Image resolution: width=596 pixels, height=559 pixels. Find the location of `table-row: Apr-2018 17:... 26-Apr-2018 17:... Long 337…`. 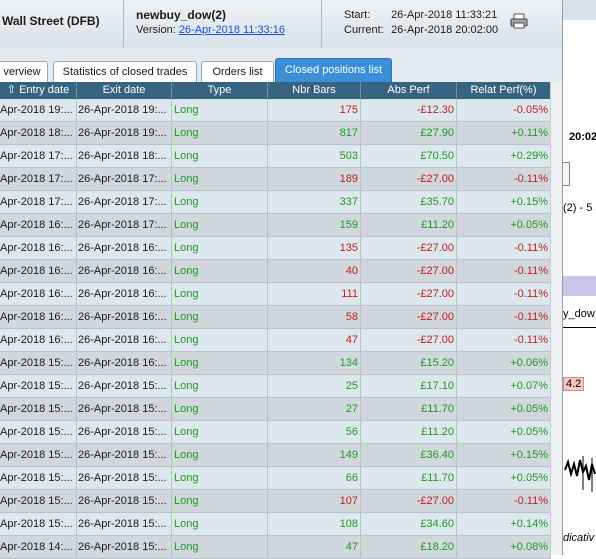

table-row: Apr-2018 17:... 26-Apr-2018 17:... Long 337… is located at coordinates (275, 202).